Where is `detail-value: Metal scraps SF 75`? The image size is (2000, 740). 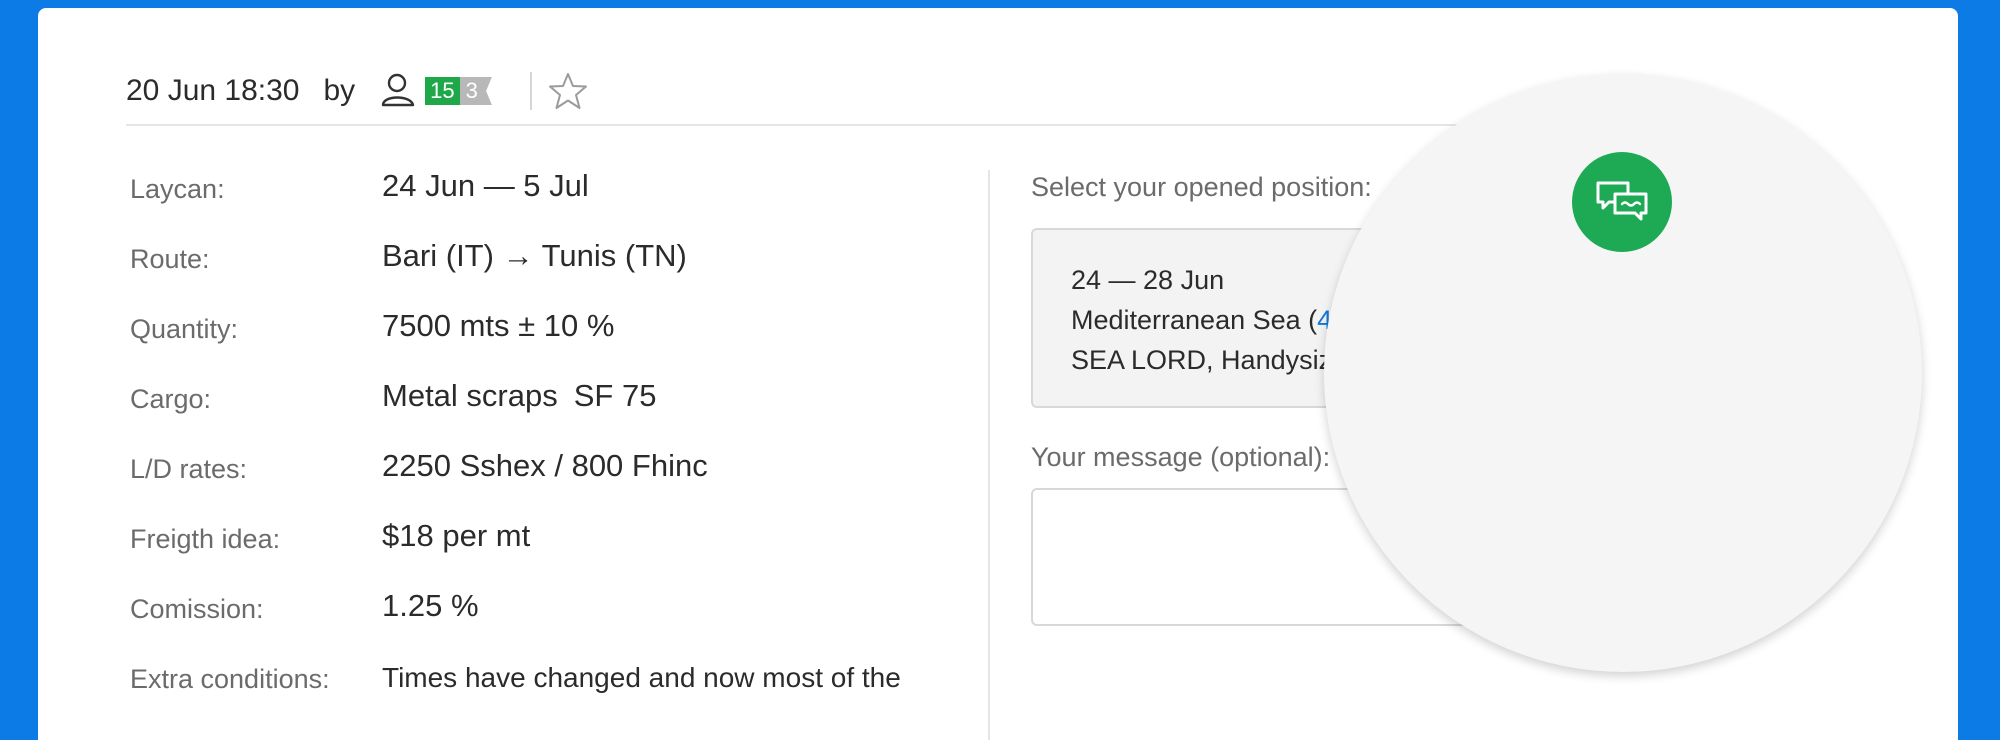
detail-value: Metal scraps SF 75 is located at coordinates (519, 396).